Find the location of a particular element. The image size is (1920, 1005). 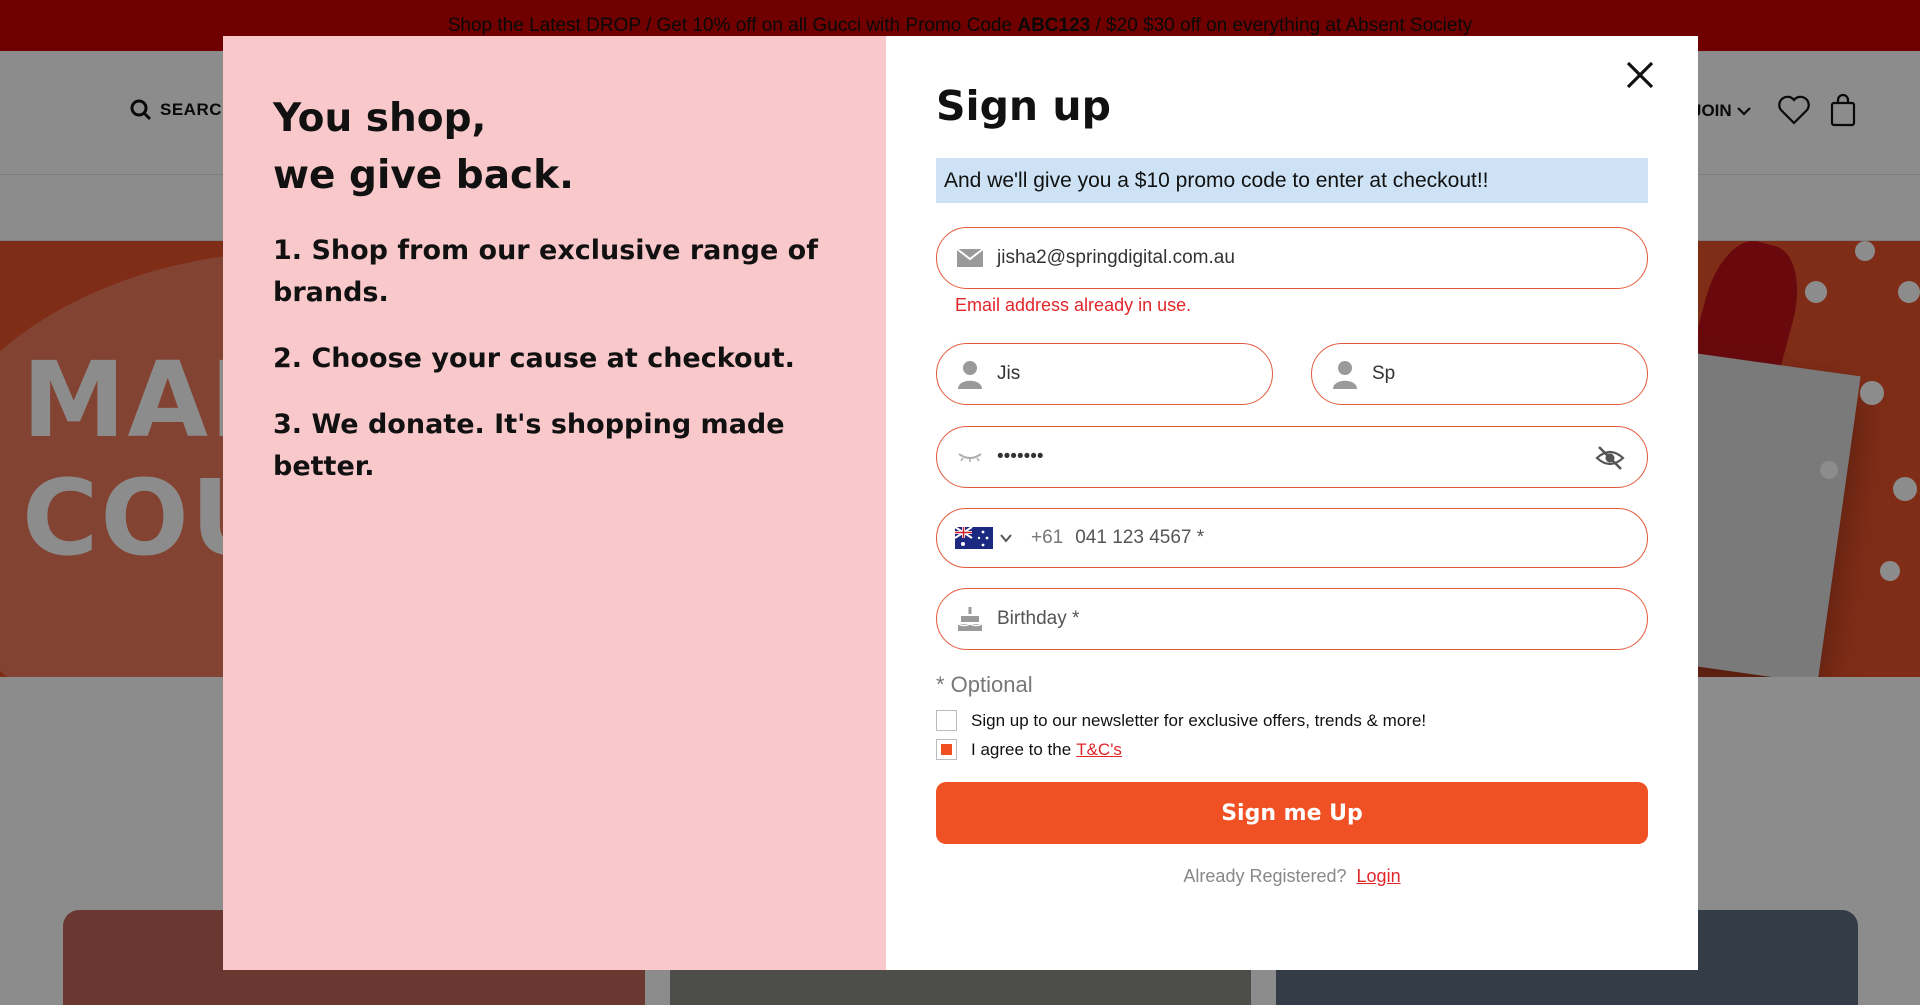

close-button is located at coordinates (1640, 76).